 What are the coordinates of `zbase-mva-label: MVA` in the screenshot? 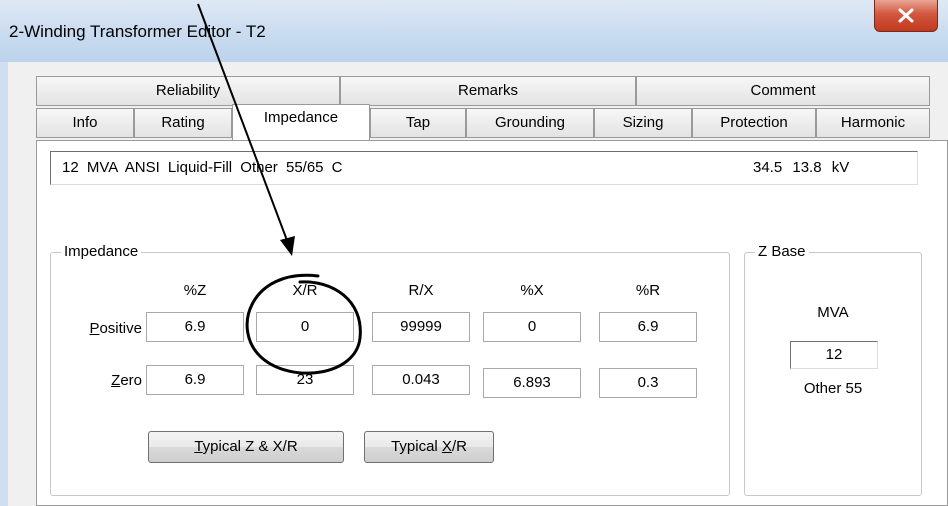 It's located at (833, 312).